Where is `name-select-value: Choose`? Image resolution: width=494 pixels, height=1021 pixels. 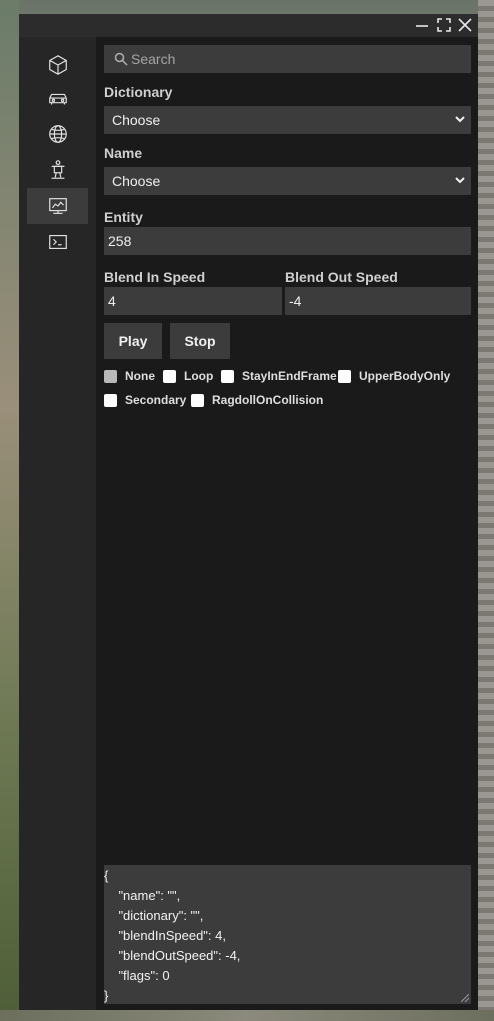 name-select-value: Choose is located at coordinates (136, 181).